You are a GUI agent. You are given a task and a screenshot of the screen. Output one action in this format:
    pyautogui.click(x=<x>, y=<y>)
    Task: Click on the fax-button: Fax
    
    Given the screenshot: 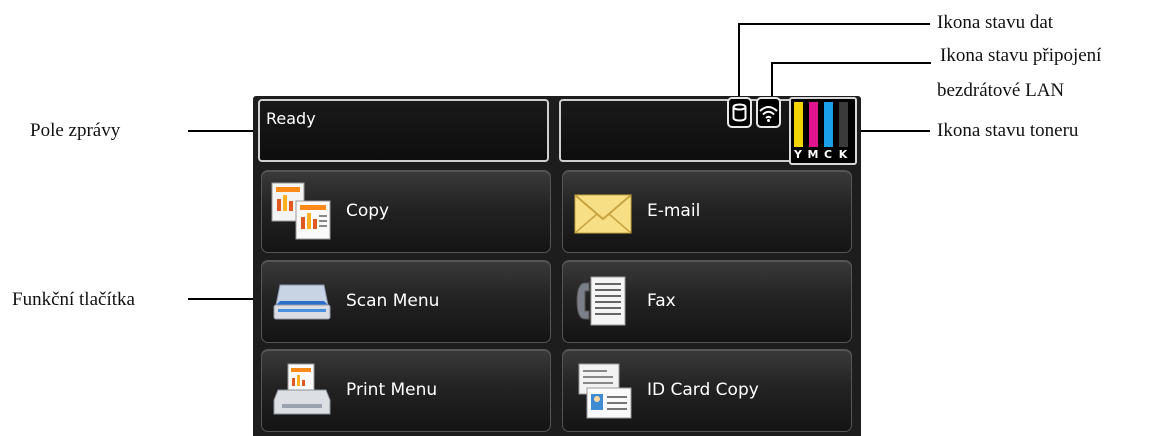 What is the action you would take?
    pyautogui.click(x=707, y=301)
    